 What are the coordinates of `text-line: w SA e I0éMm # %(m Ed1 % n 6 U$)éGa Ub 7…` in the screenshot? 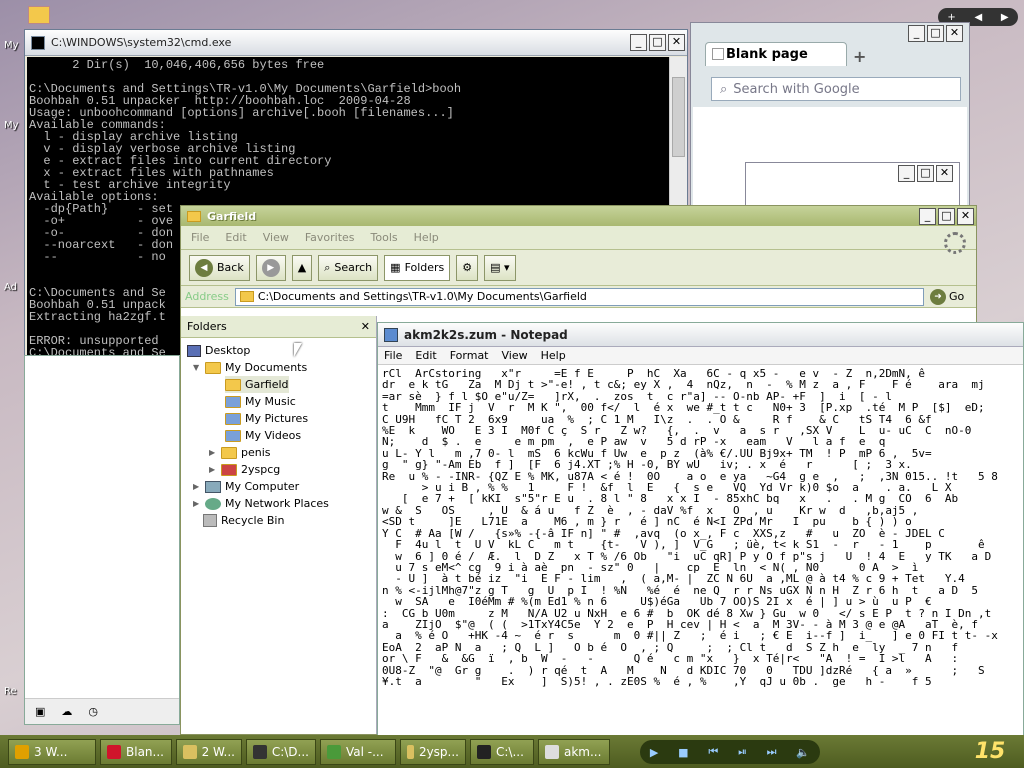 It's located at (657, 602).